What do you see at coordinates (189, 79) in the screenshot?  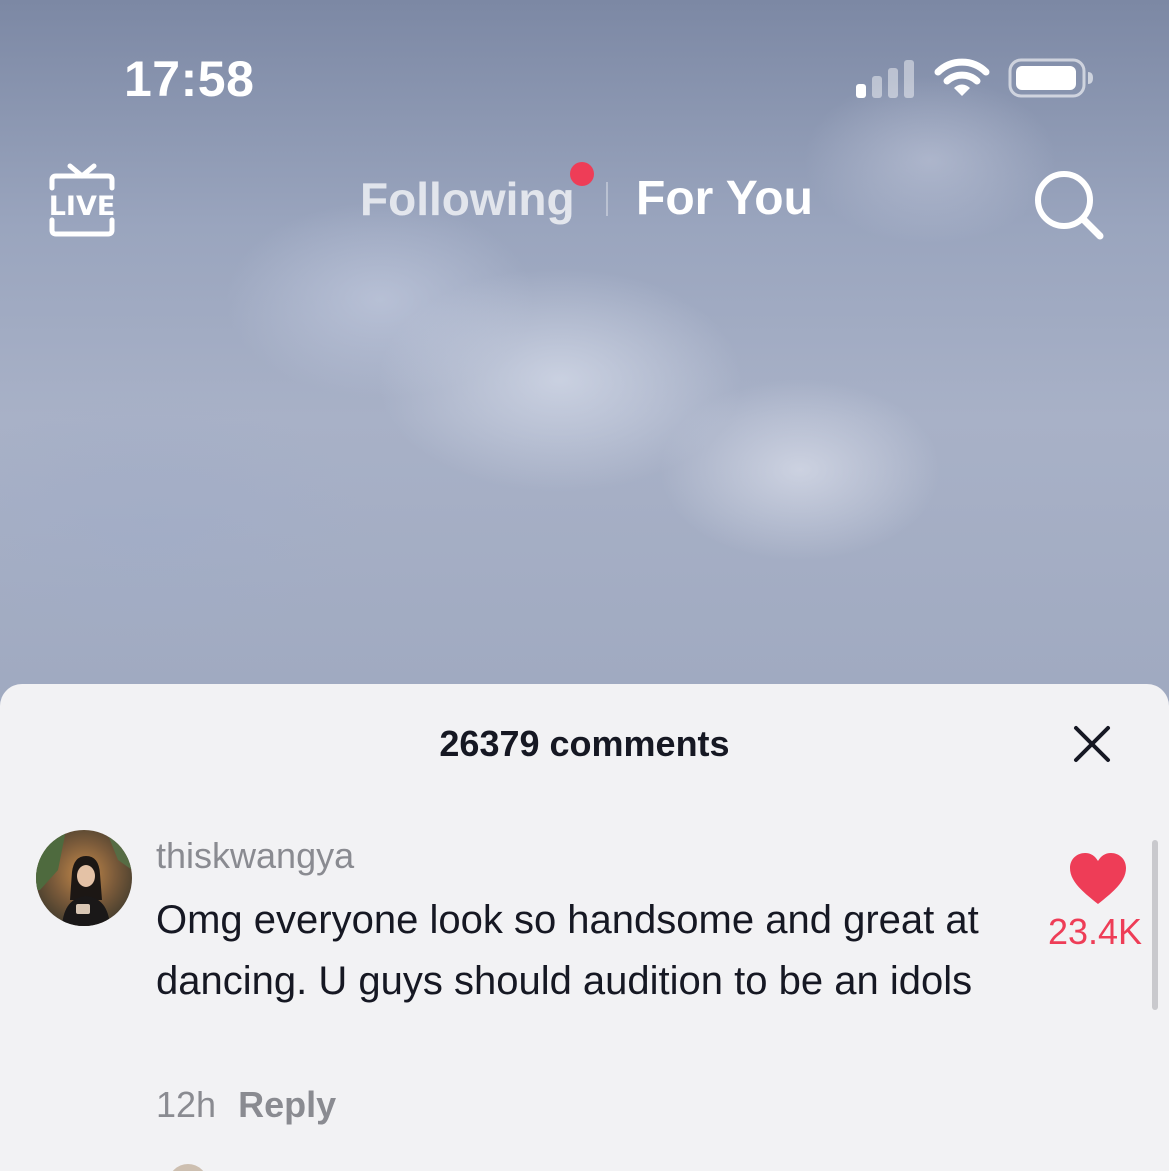 I see `status-time: 17:58` at bounding box center [189, 79].